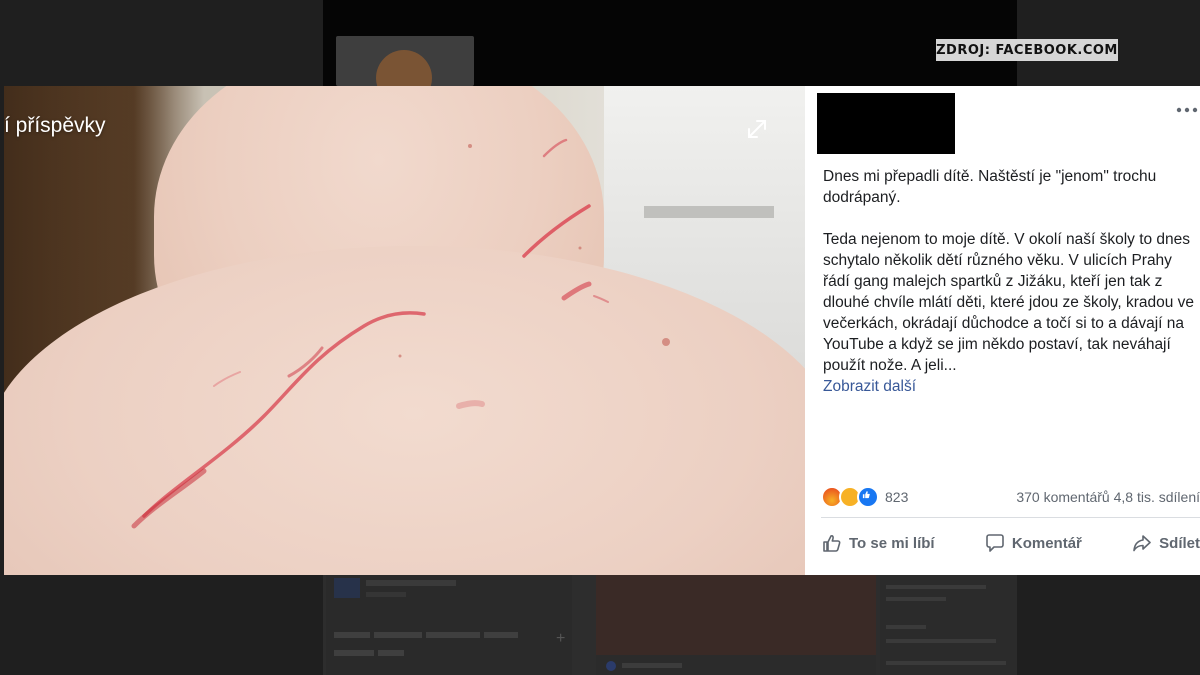 This screenshot has height=675, width=1200. I want to click on background-mid-footer, so click(736, 665).